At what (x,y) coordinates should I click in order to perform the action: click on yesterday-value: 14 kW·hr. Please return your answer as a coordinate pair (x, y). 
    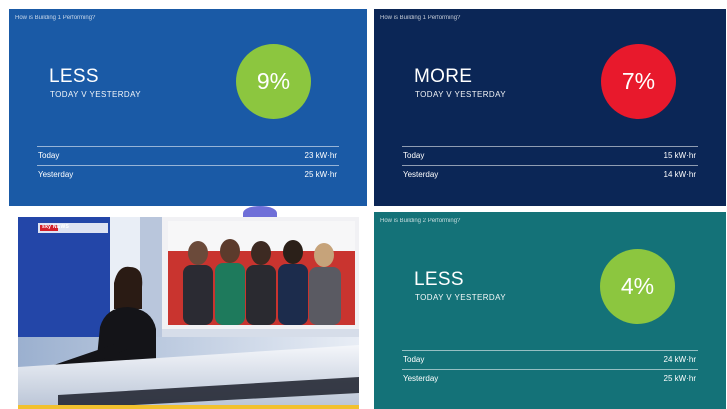
    Looking at the image, I should click on (679, 174).